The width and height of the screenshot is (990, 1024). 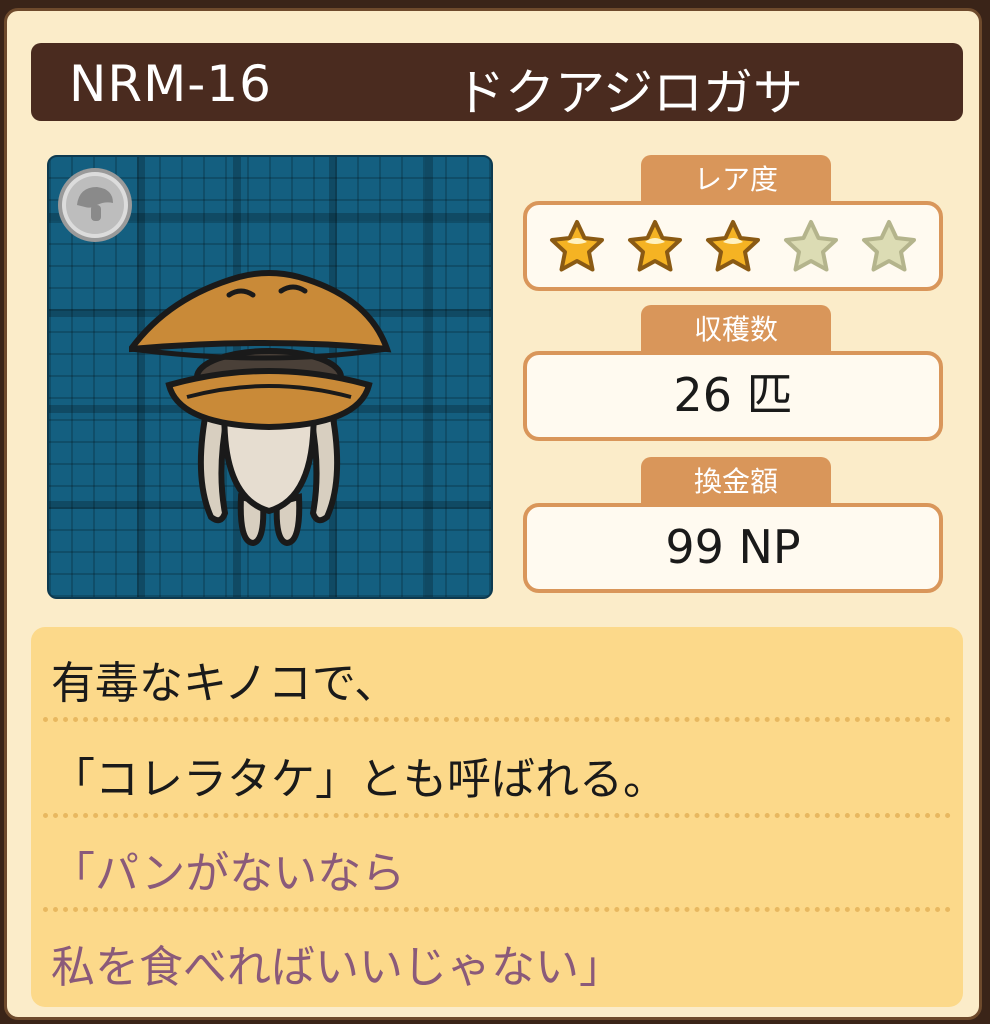 What do you see at coordinates (359, 779) in the screenshot?
I see `description-line: 「コレラタケ」とも呼ばれる。` at bounding box center [359, 779].